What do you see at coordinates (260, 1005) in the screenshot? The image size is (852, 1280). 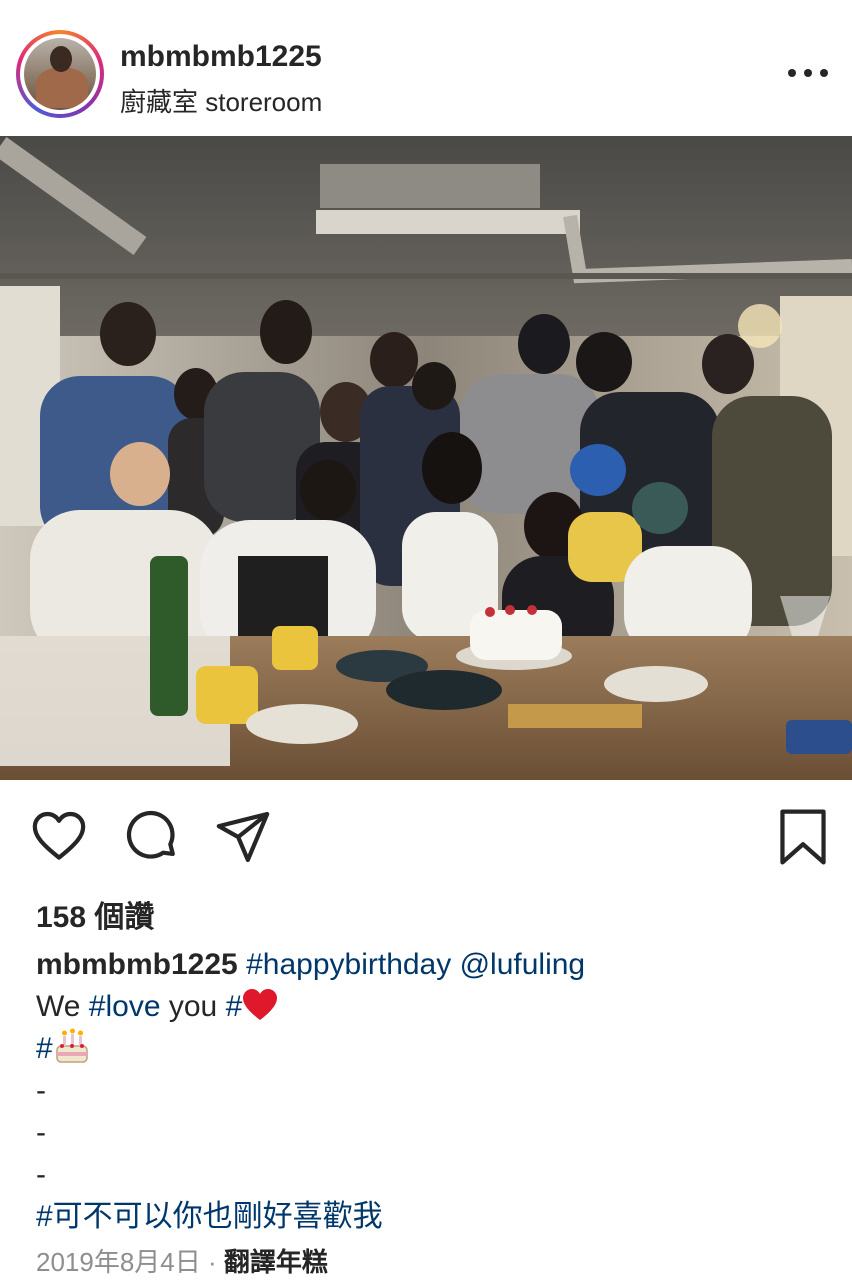 I see `heart-emoji-icon` at bounding box center [260, 1005].